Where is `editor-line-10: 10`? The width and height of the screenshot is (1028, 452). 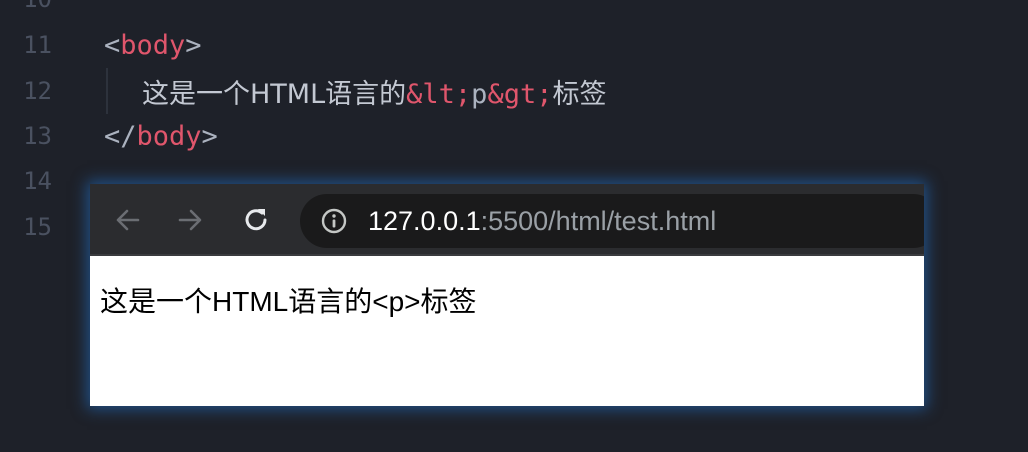
editor-line-10: 10 is located at coordinates (514, 11).